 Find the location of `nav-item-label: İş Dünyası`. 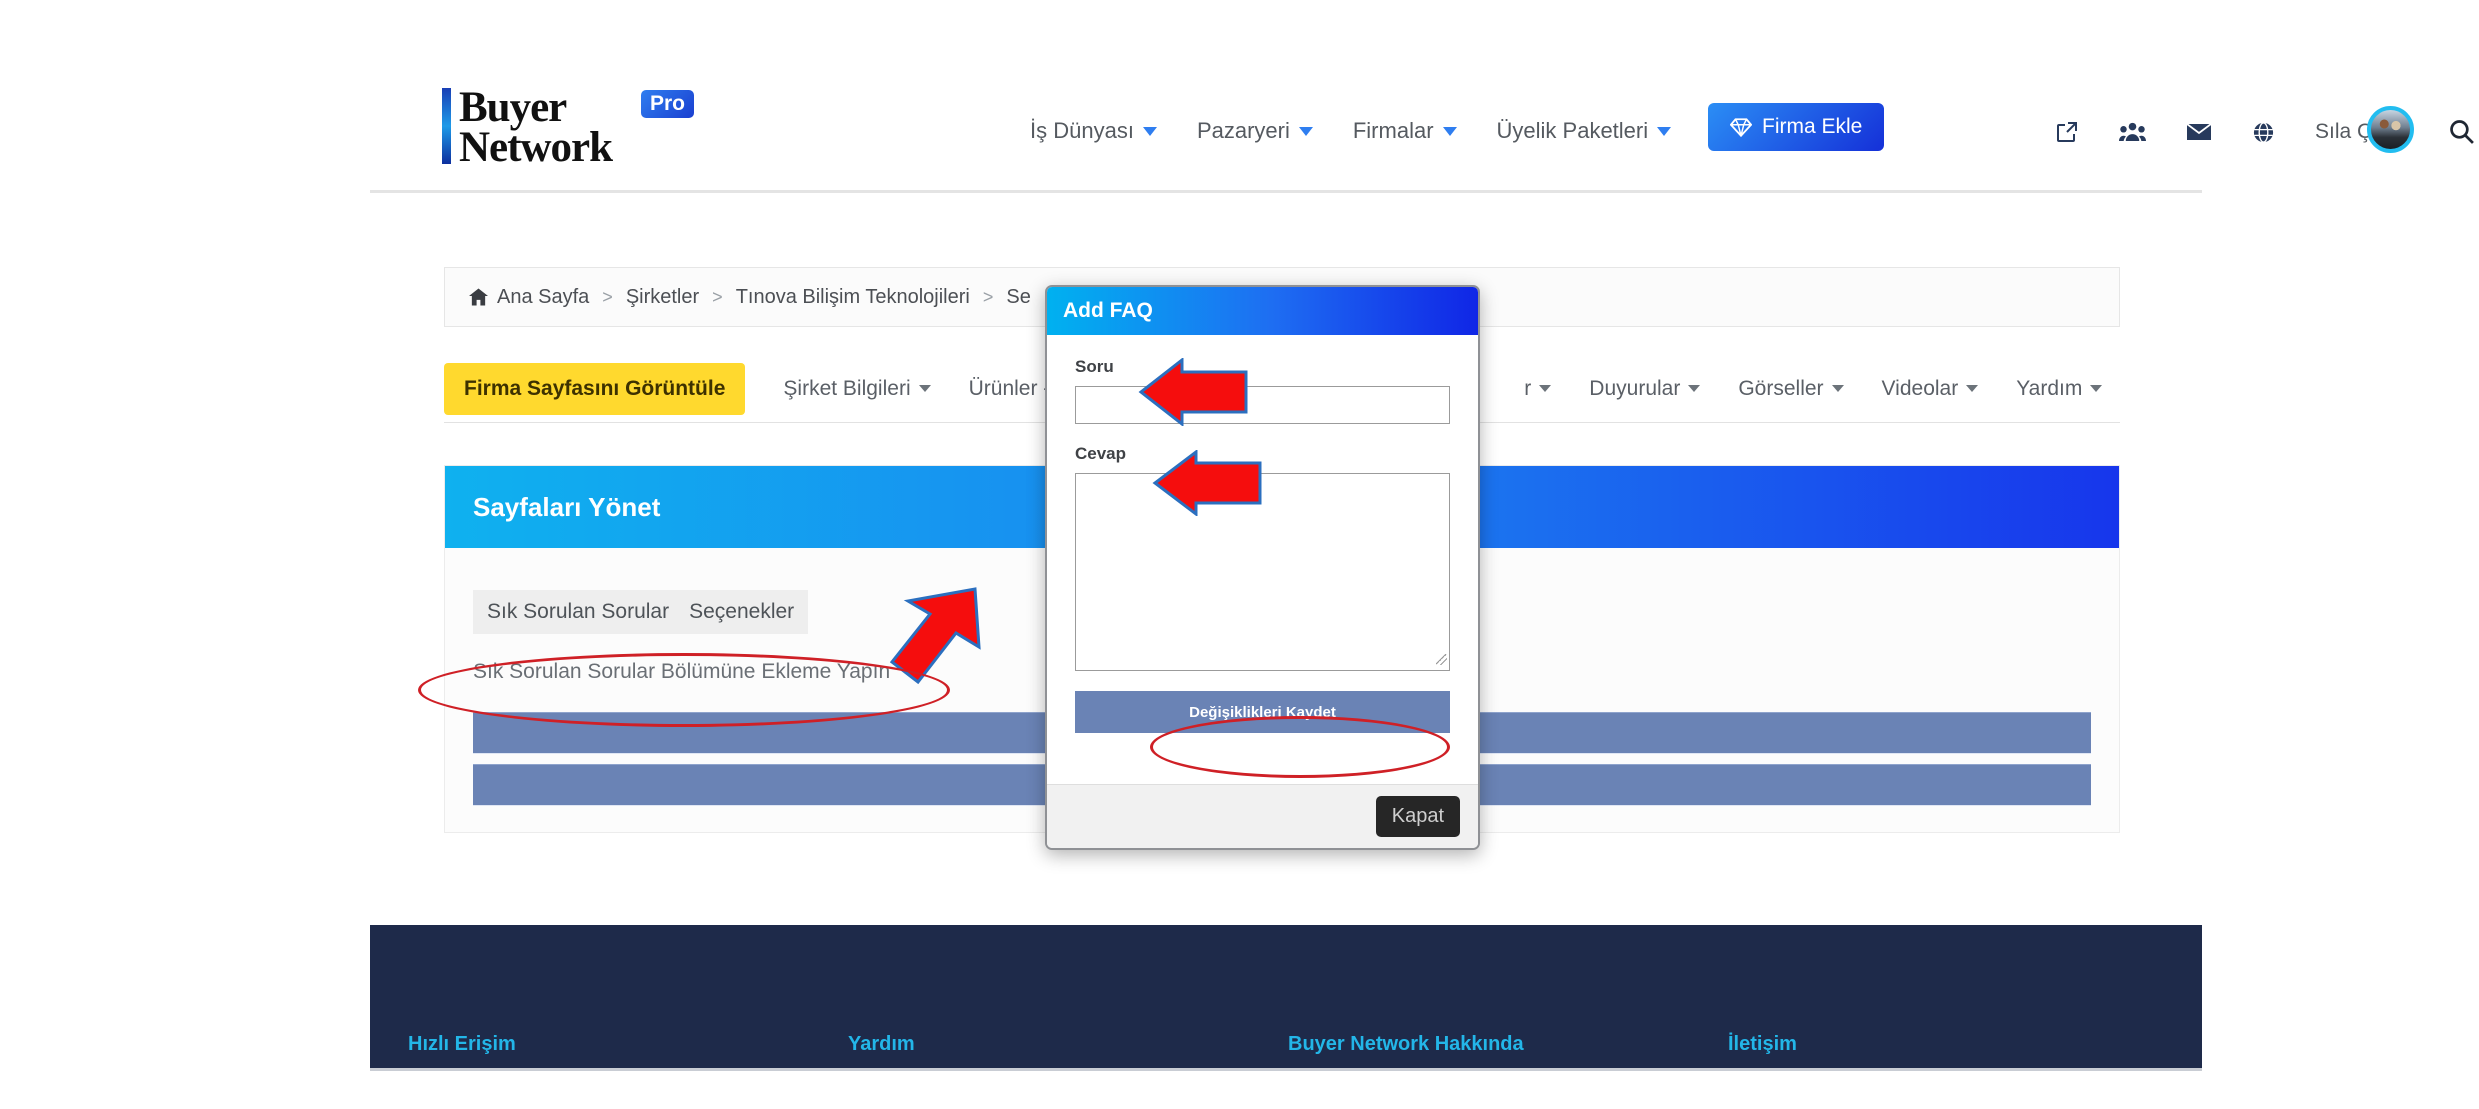

nav-item-label: İş Dünyası is located at coordinates (1082, 130).